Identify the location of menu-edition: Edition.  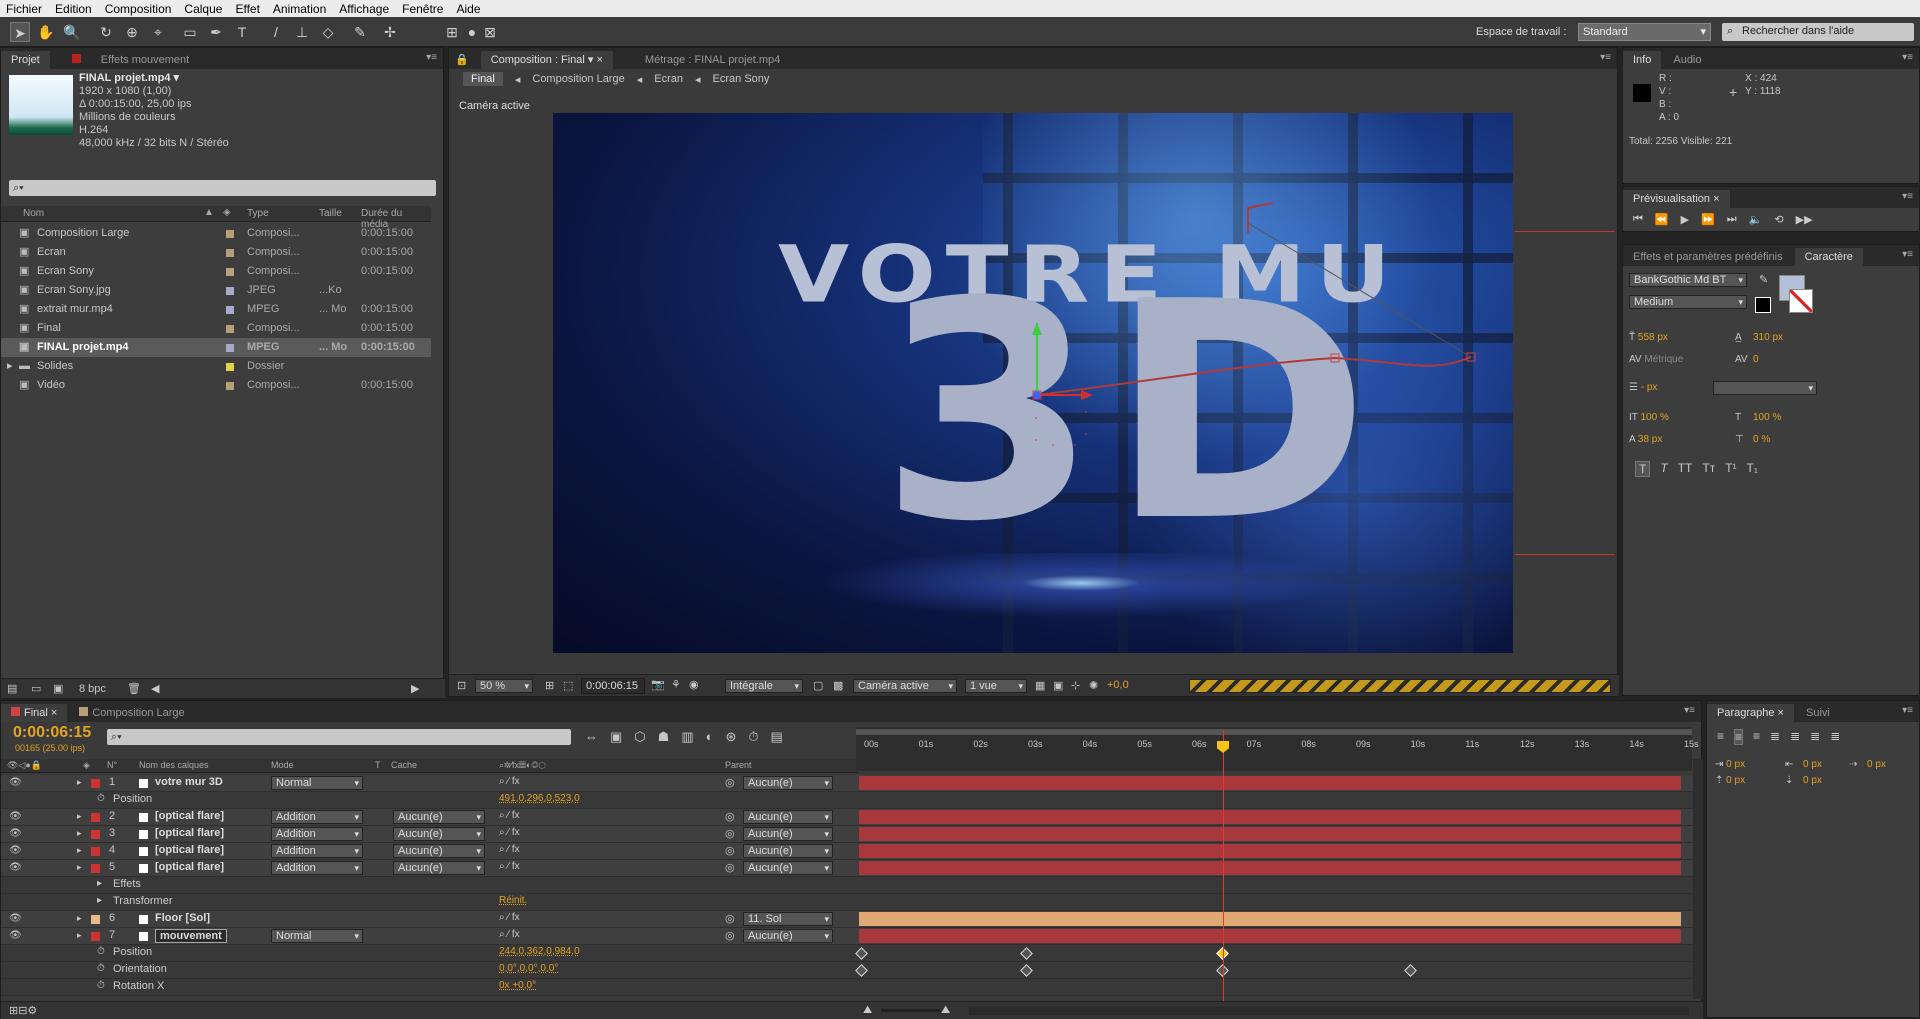
(73, 9).